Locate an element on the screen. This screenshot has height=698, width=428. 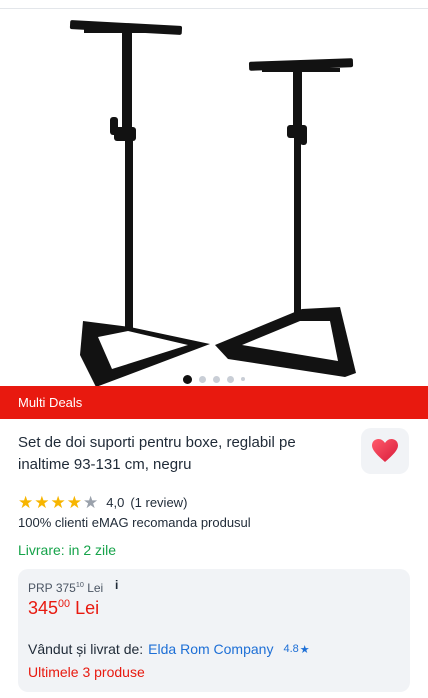
review-count: (1 review) is located at coordinates (158, 502).